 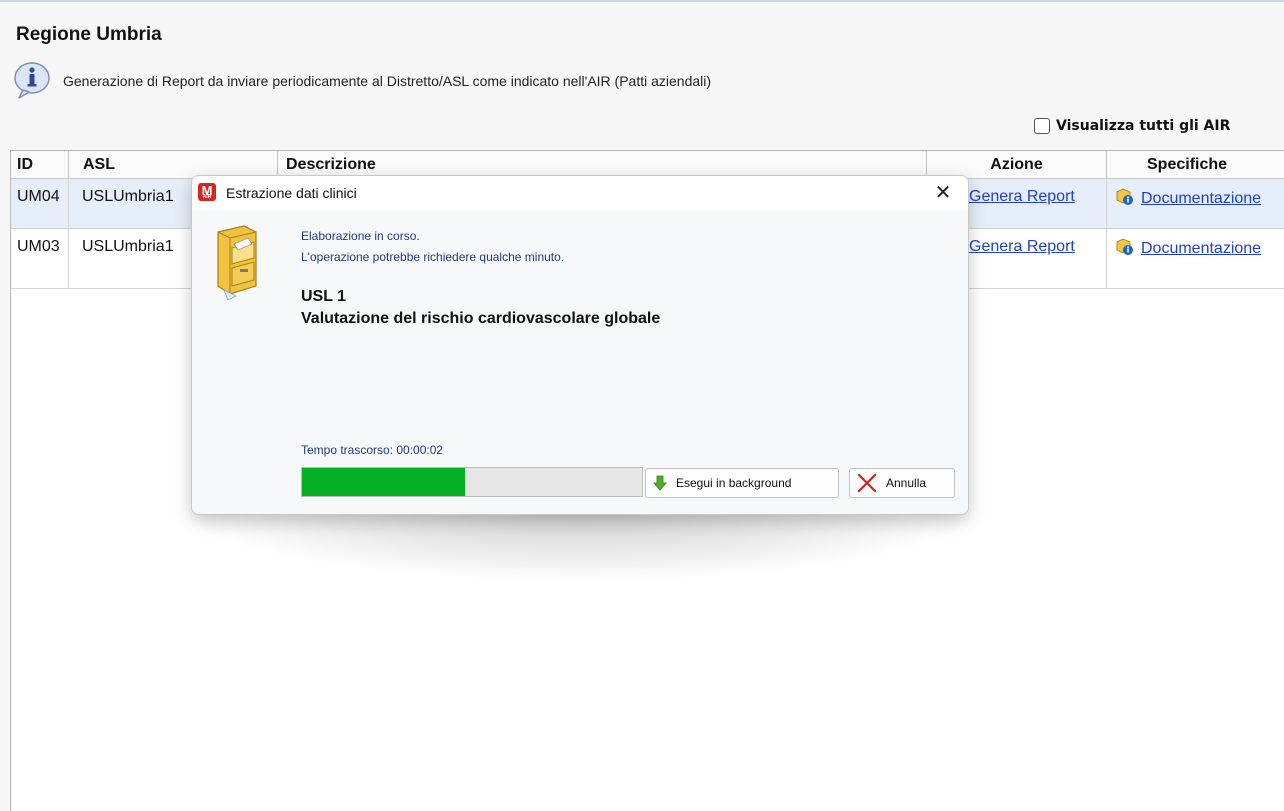 I want to click on top-border, so click(x=642, y=1).